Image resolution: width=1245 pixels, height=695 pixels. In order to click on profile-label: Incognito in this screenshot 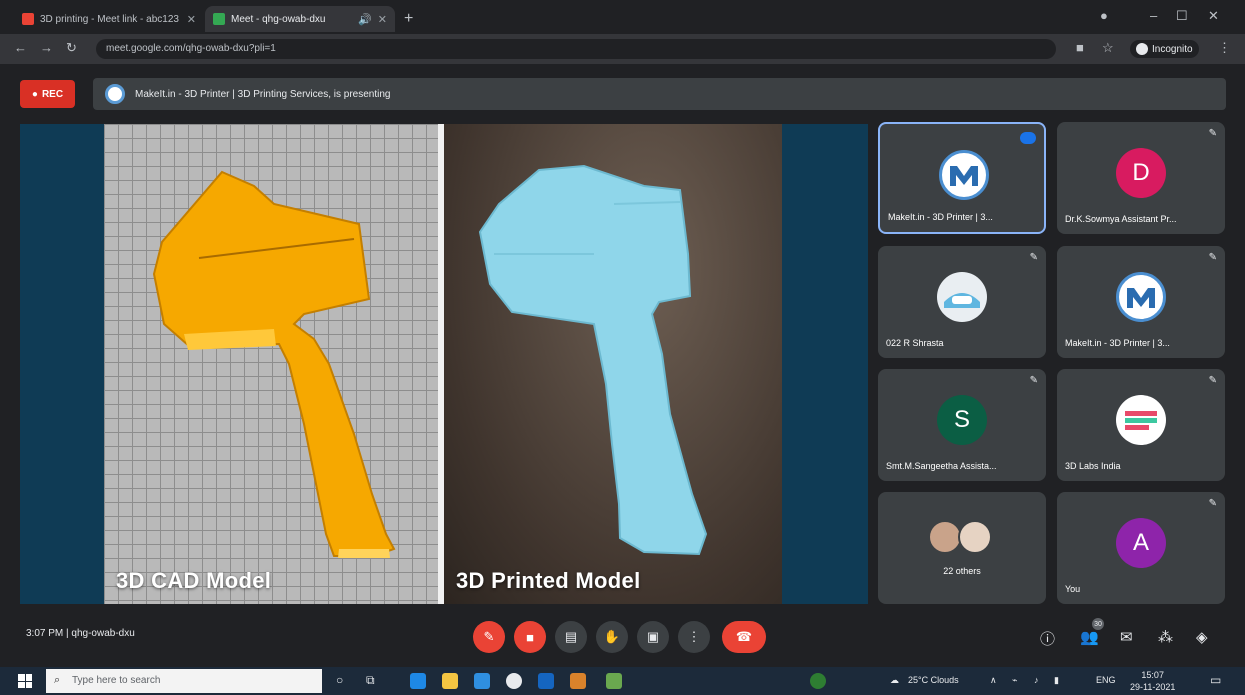, I will do `click(1172, 49)`.